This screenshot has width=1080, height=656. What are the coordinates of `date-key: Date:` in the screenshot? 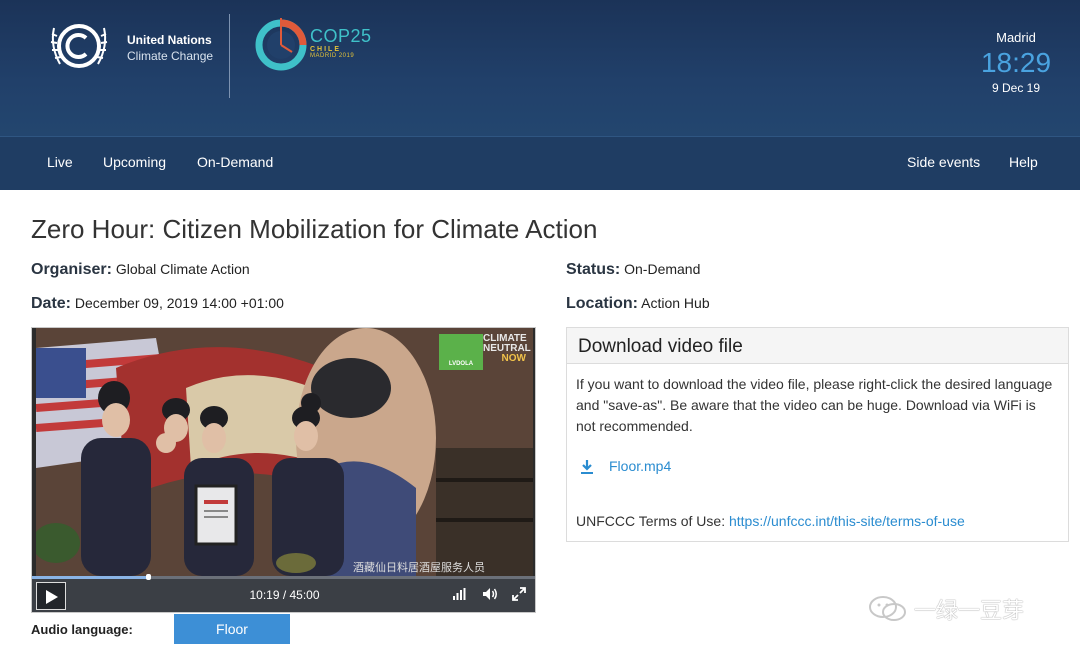 It's located at (51, 303).